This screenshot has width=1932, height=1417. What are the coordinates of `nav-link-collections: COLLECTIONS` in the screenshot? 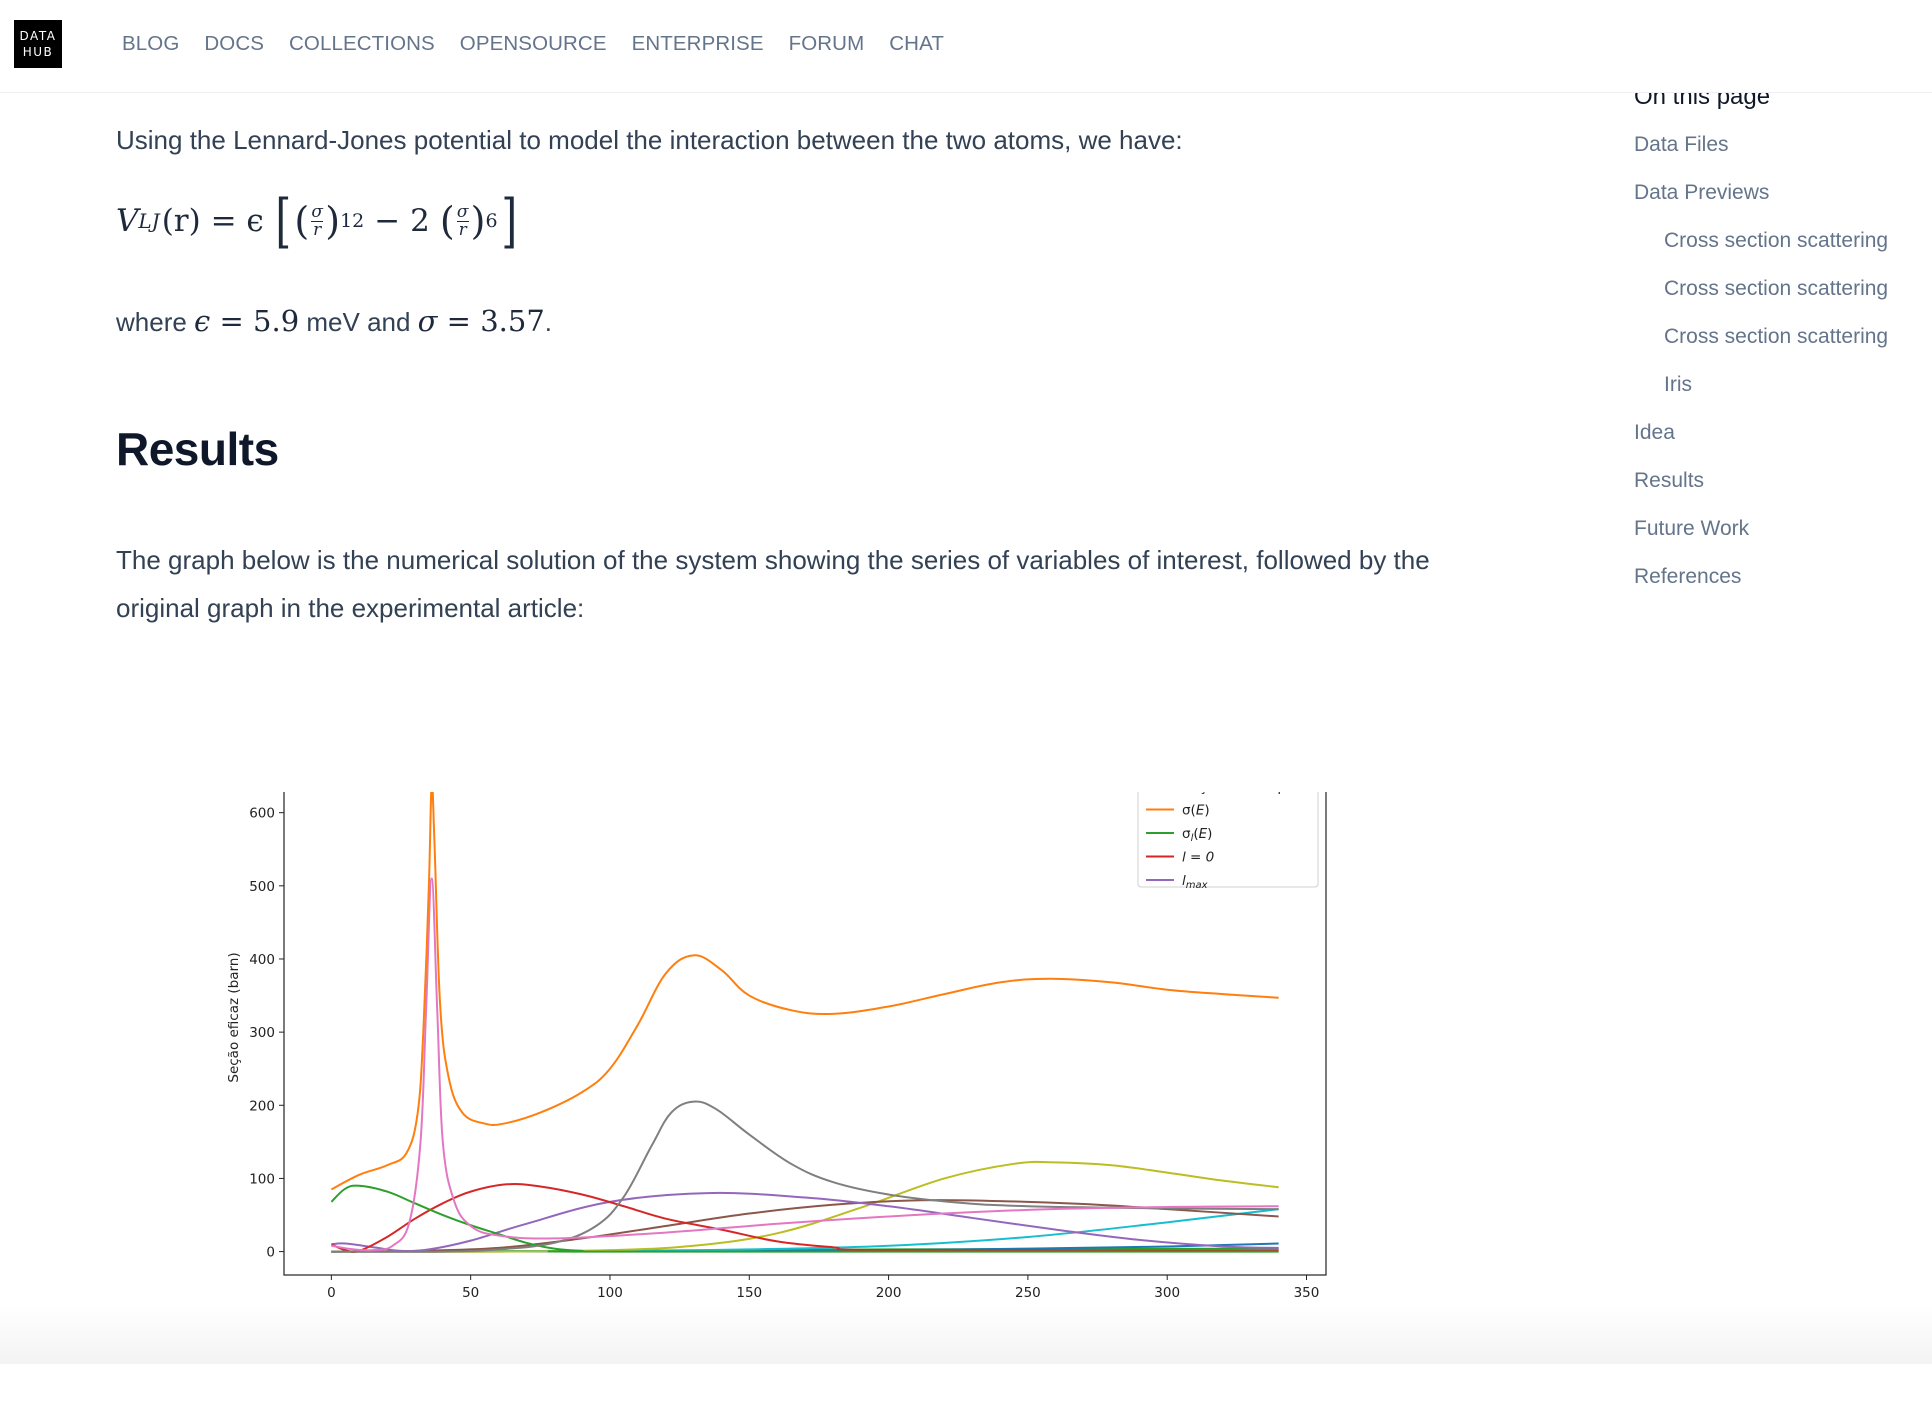 It's located at (362, 44).